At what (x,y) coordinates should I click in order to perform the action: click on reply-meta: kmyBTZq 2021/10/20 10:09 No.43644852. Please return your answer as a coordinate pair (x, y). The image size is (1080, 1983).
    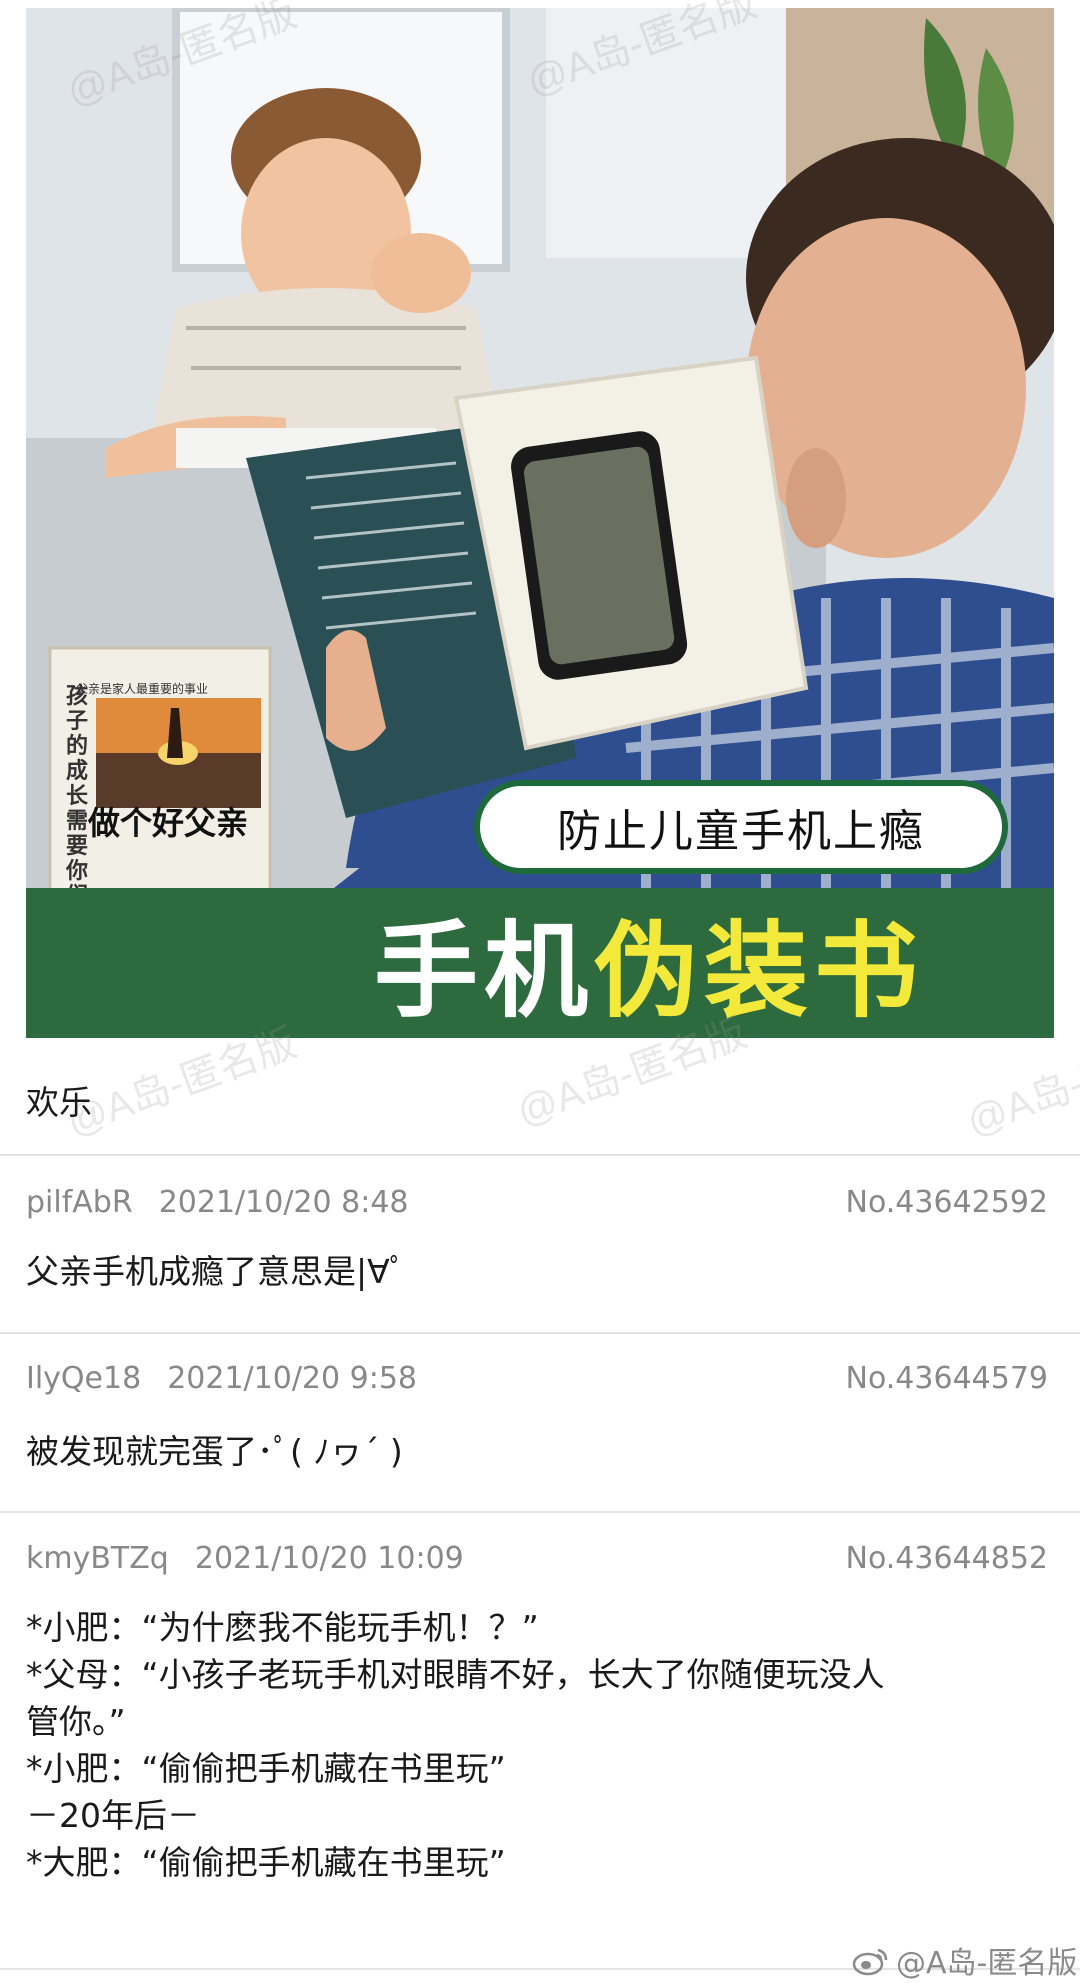
    Looking at the image, I should click on (537, 1558).